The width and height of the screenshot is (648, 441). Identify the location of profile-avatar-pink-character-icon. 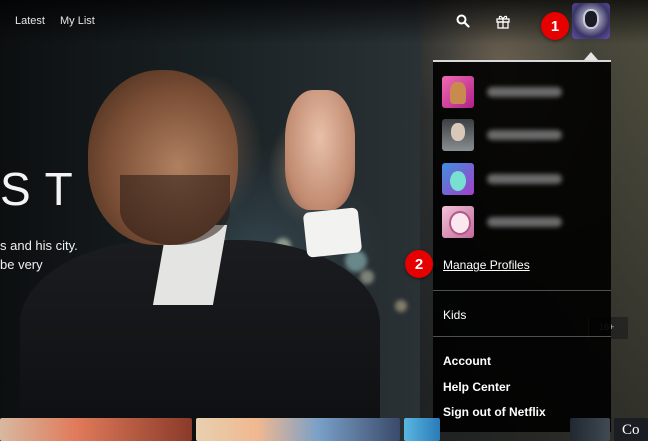
(458, 222).